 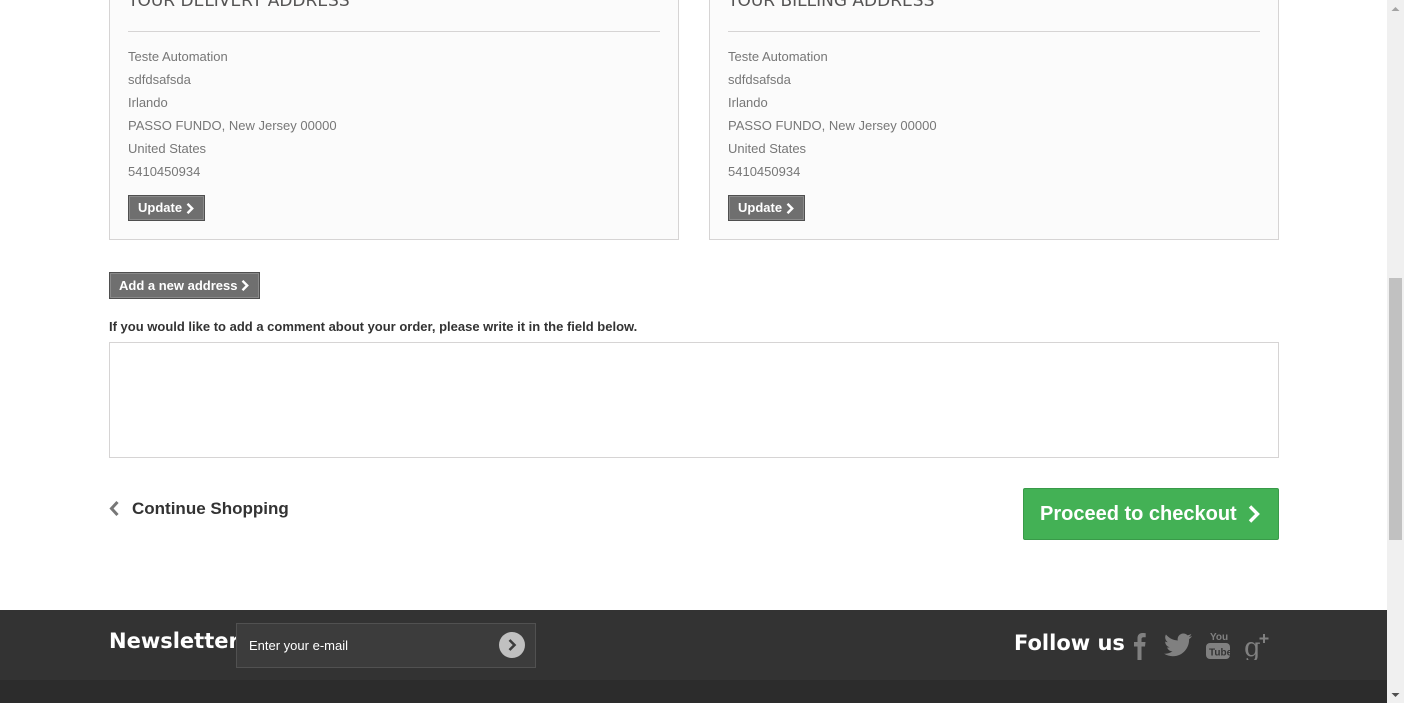 I want to click on newsletter-title: Newsletter, so click(x=174, y=641).